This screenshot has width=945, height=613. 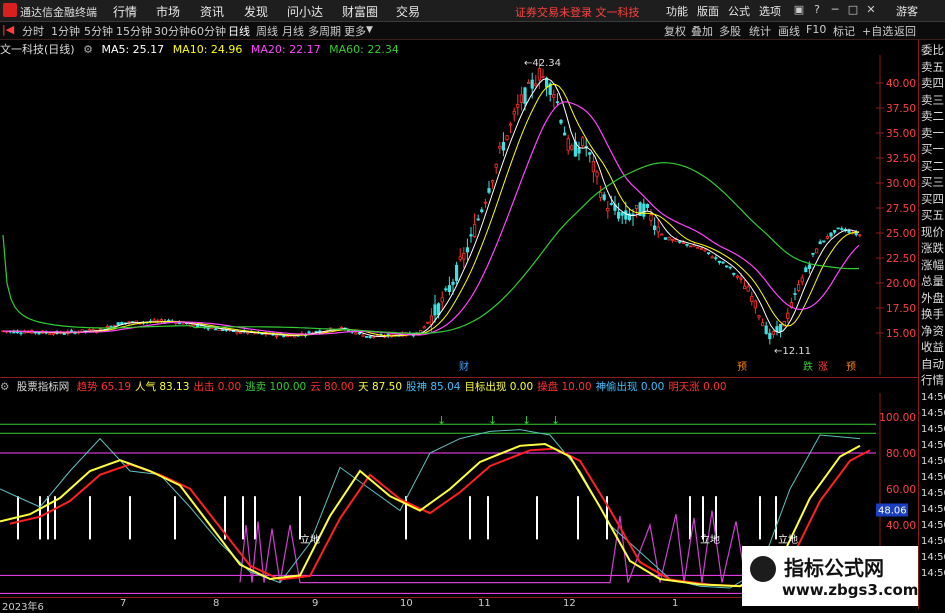 I want to click on menu-formula: 公式, so click(x=739, y=11).